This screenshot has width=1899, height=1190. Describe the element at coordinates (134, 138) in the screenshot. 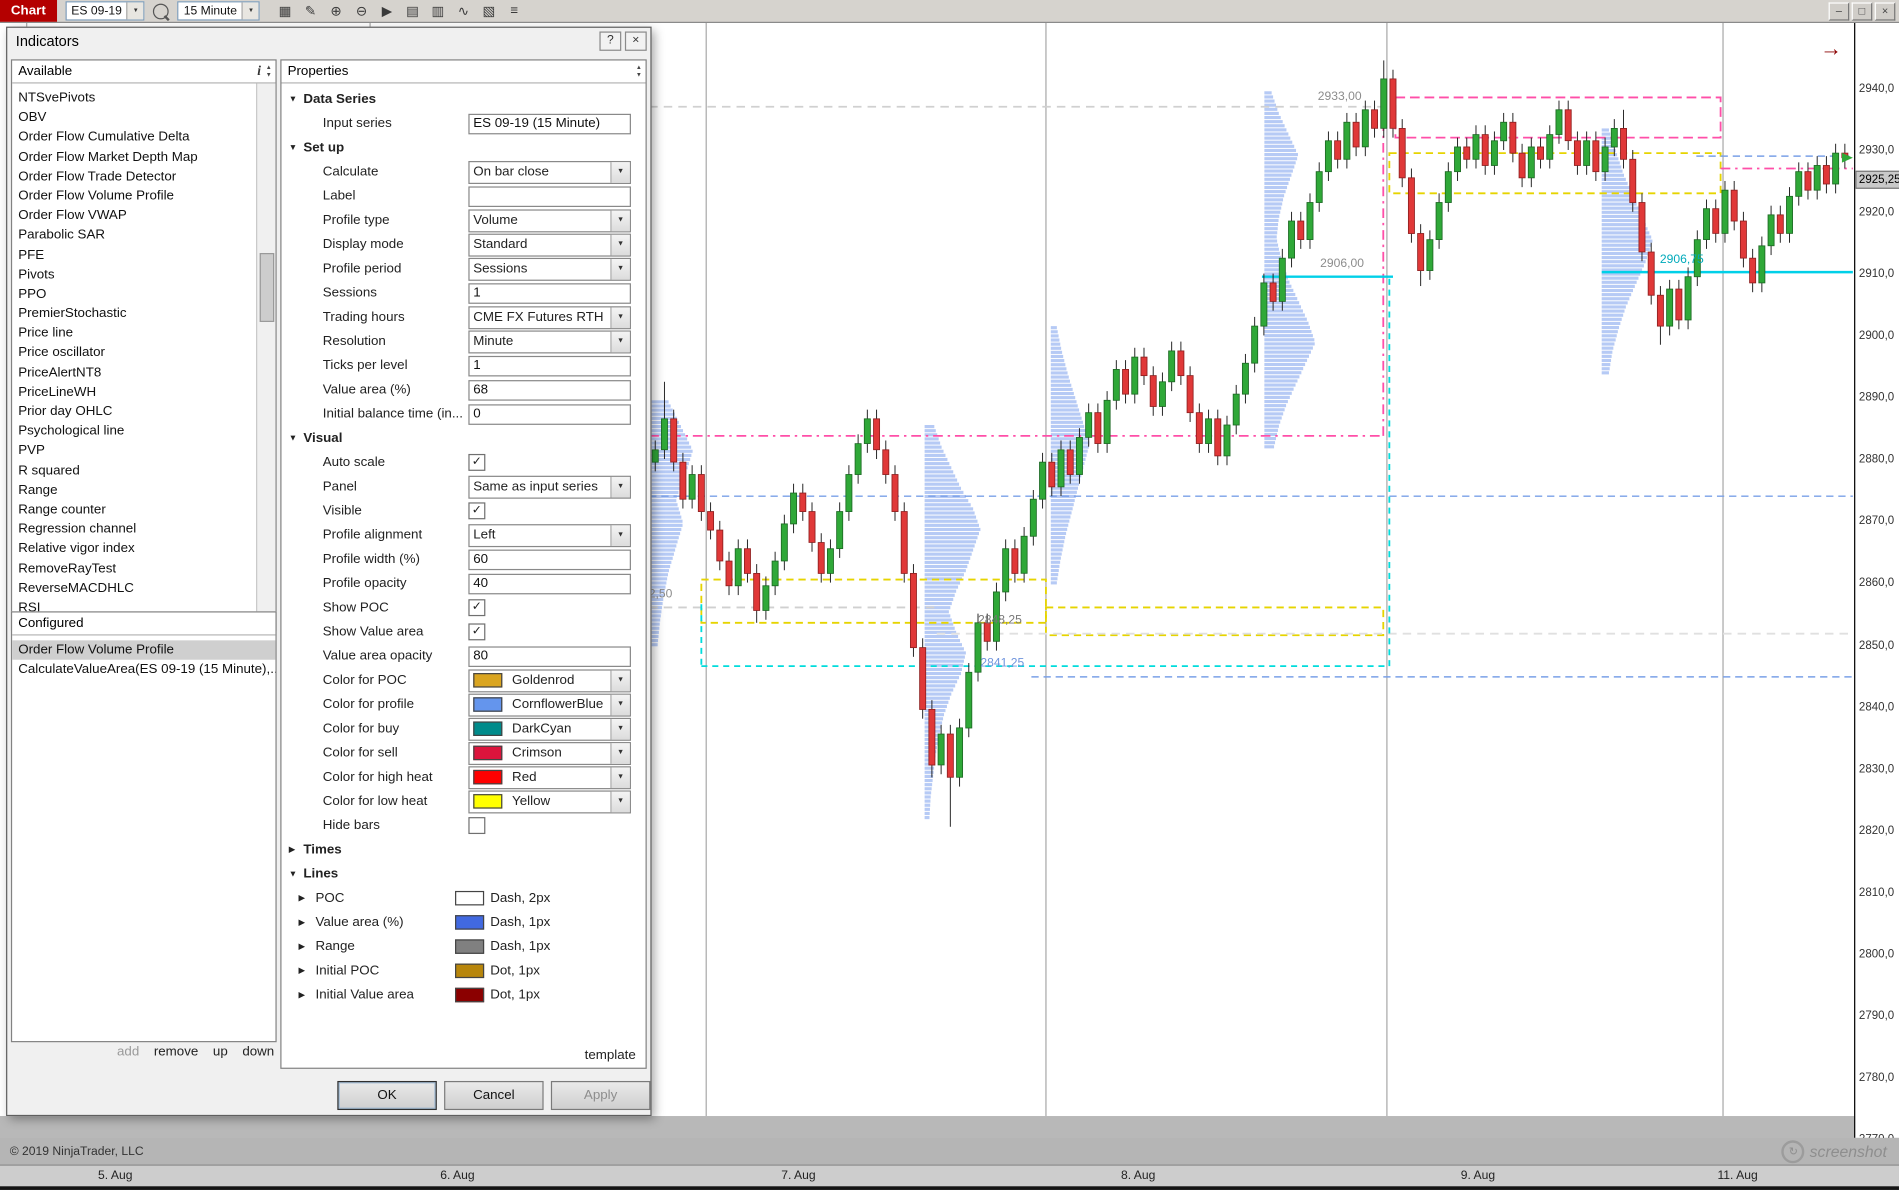

I see `available-item: Order Flow Cumulative Delta` at that location.